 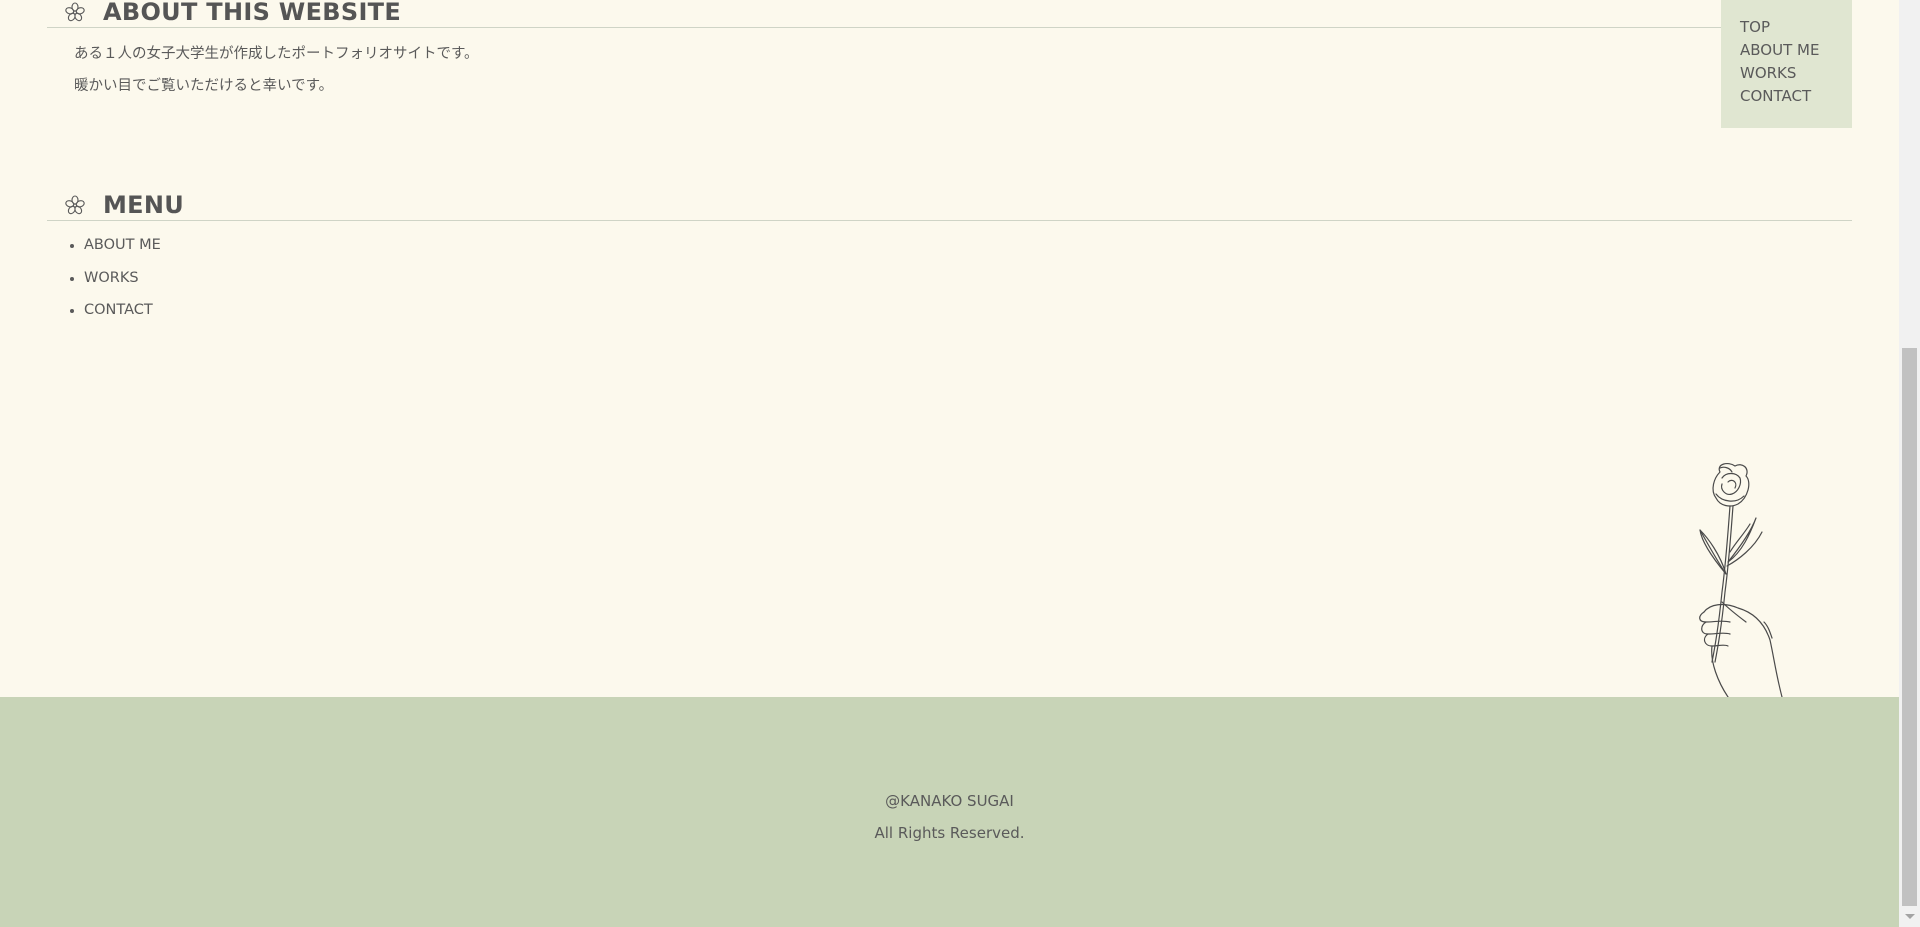 I want to click on vertical-scrollbar, so click(x=1909, y=463).